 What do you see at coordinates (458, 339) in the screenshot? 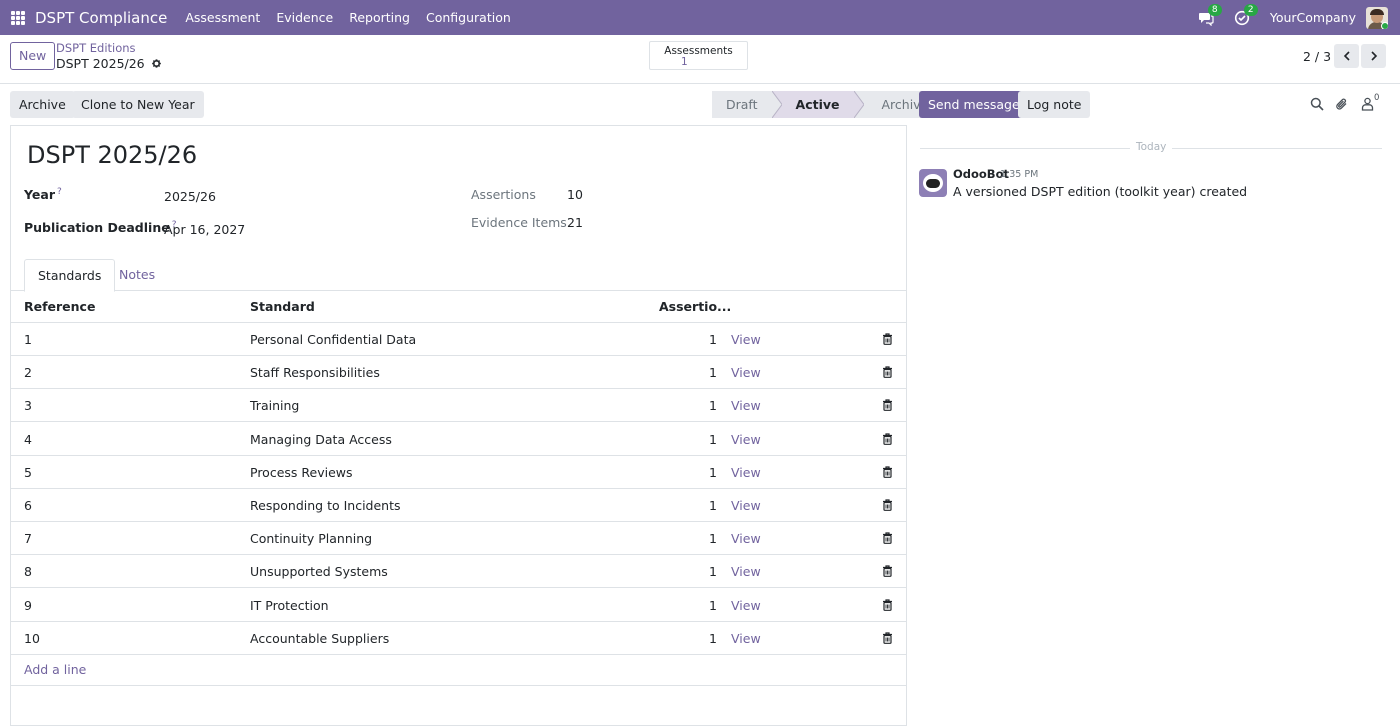
I see `table-row: 1 Personal Confidential Data 1 View` at bounding box center [458, 339].